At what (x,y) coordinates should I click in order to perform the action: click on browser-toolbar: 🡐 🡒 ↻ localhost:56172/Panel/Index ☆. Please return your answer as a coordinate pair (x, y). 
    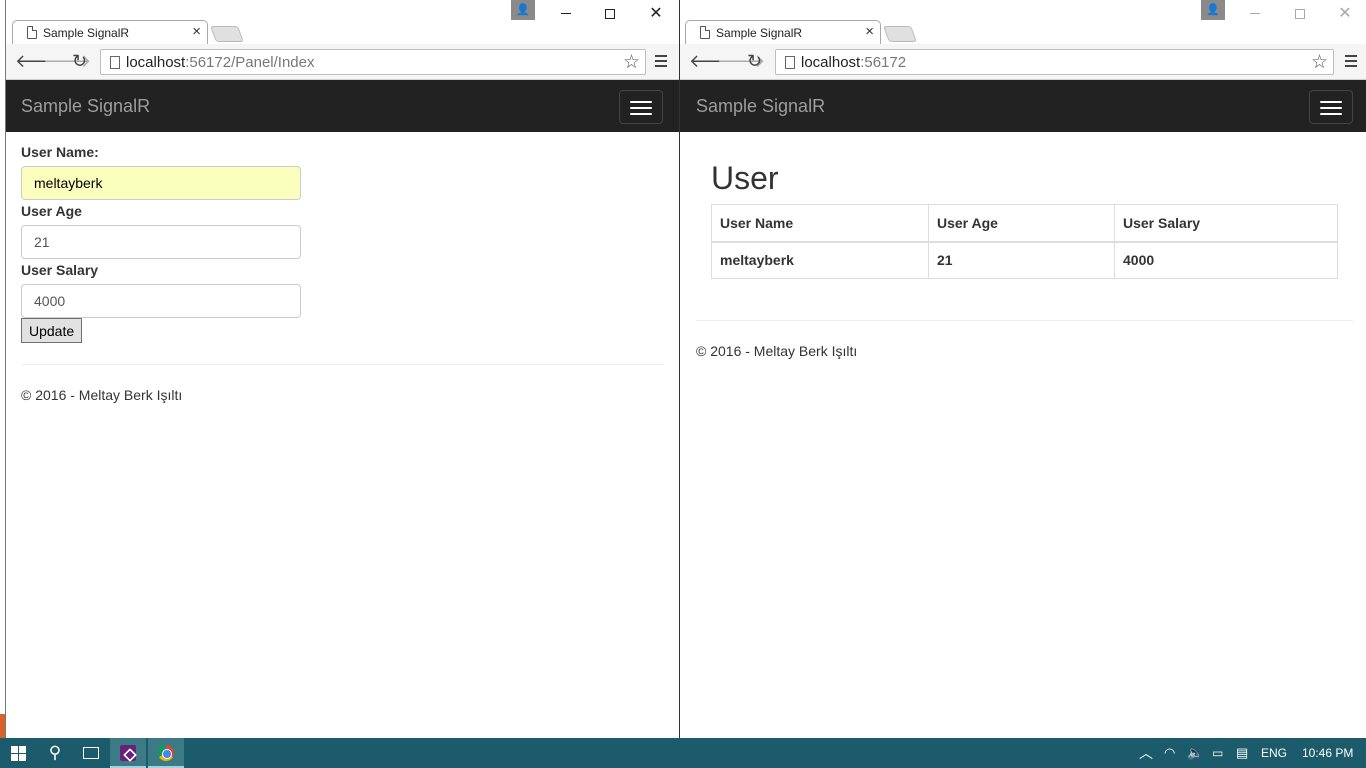
    Looking at the image, I should click on (342, 62).